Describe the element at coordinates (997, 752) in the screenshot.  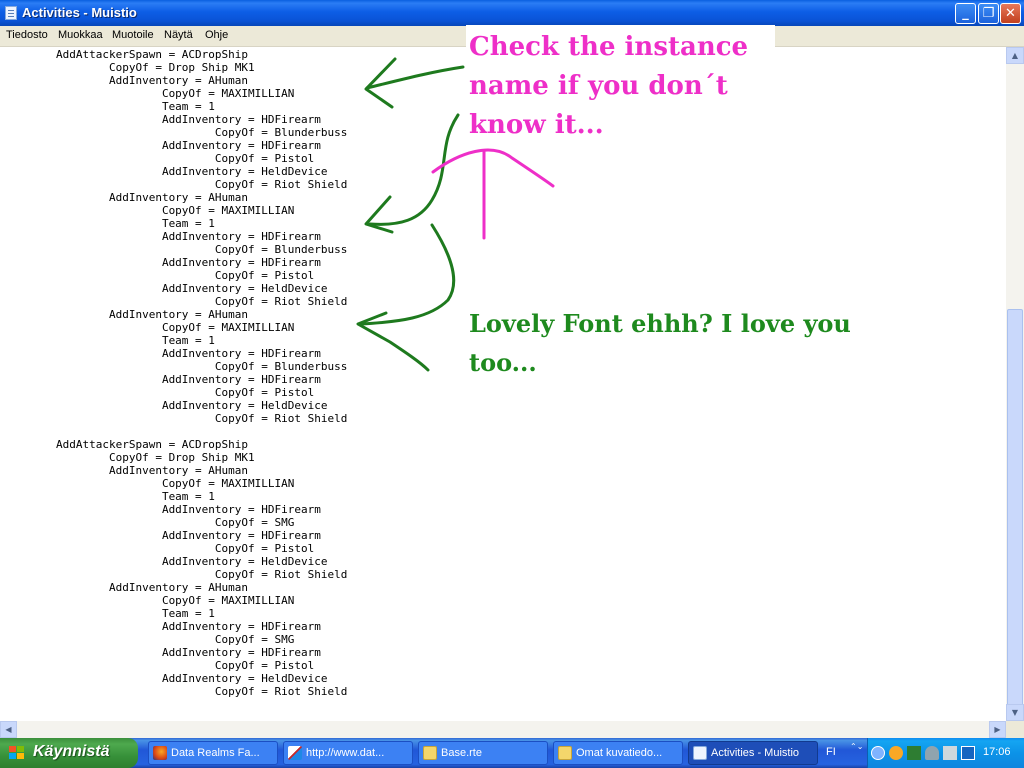
I see `clock: 17:06` at that location.